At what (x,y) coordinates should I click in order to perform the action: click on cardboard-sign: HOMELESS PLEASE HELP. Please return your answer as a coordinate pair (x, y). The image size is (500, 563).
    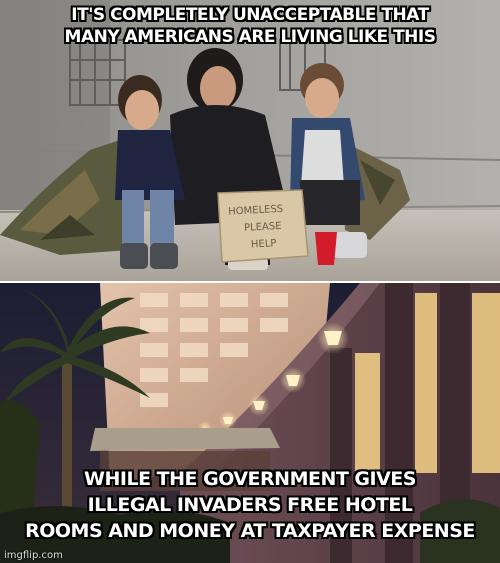
    Looking at the image, I should click on (263, 226).